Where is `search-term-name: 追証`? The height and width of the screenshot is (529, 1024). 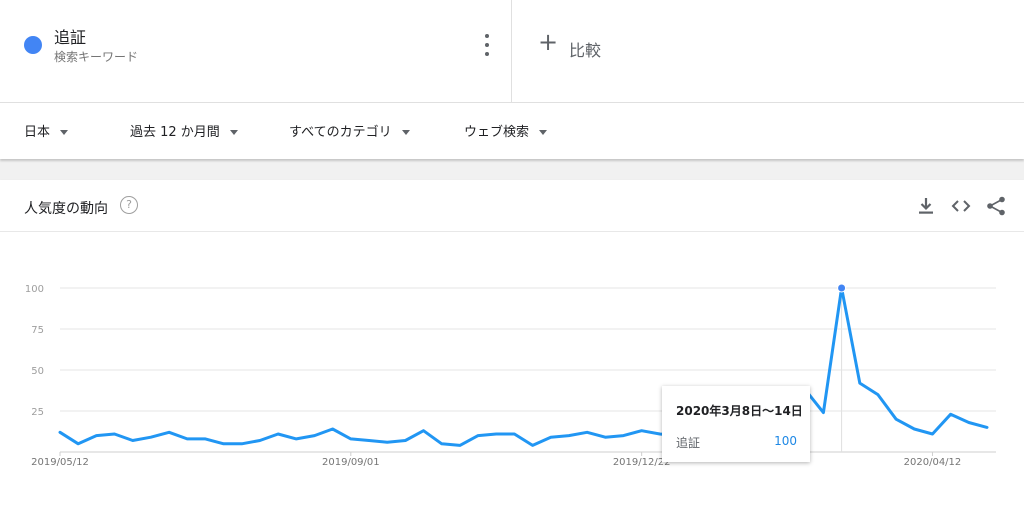 search-term-name: 追証 is located at coordinates (70, 37).